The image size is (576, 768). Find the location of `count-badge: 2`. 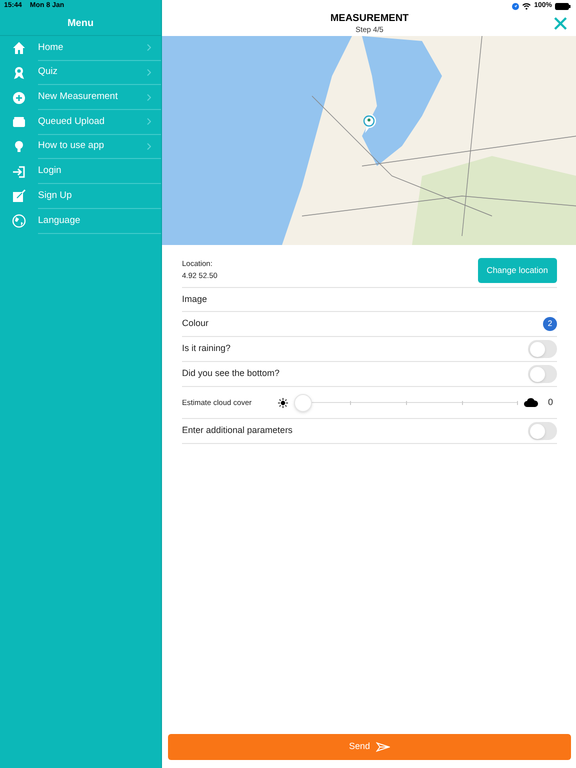

count-badge: 2 is located at coordinates (550, 324).